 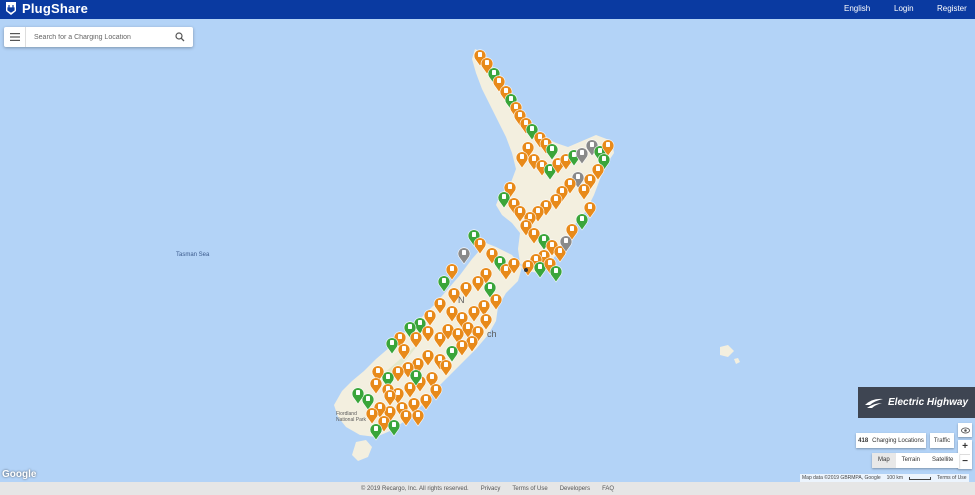 What do you see at coordinates (965, 462) in the screenshot?
I see `zoom-out-button: −` at bounding box center [965, 462].